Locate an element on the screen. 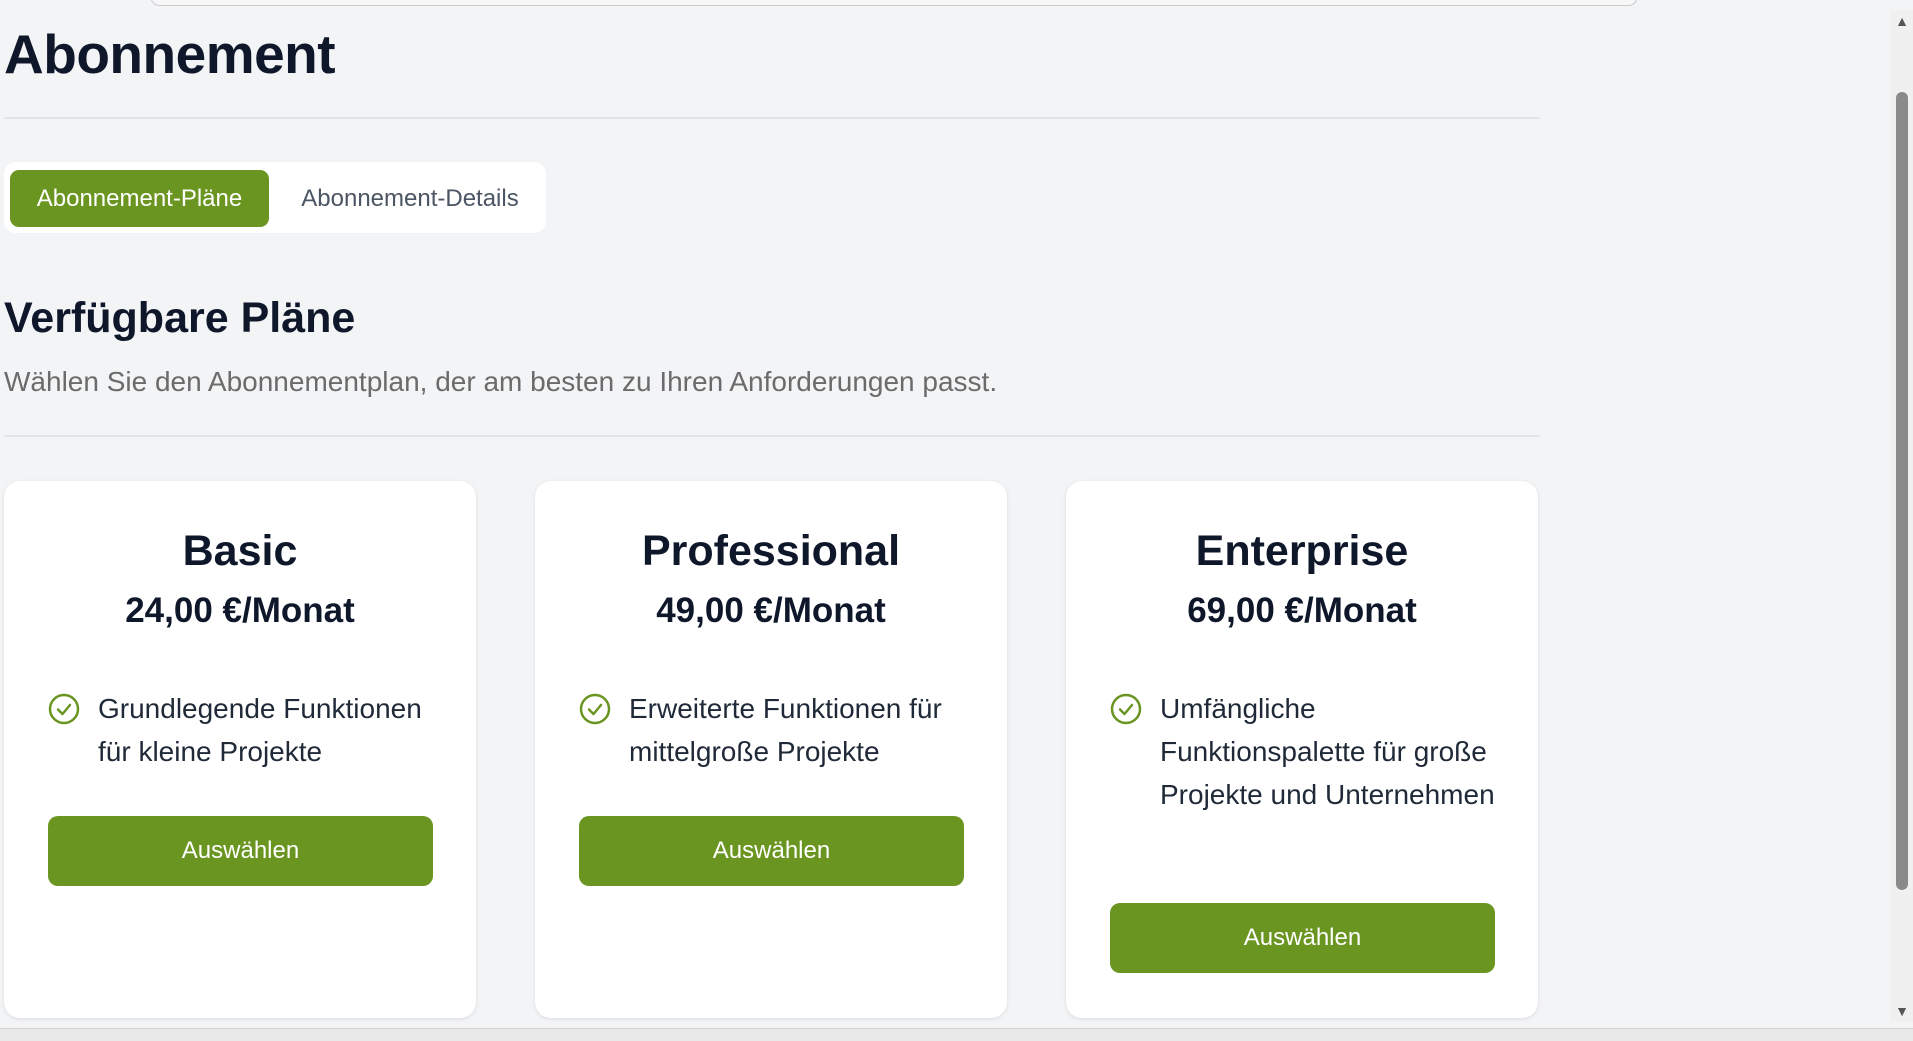 Image resolution: width=1913 pixels, height=1041 pixels. browser-address-bar is located at coordinates (894, 3).